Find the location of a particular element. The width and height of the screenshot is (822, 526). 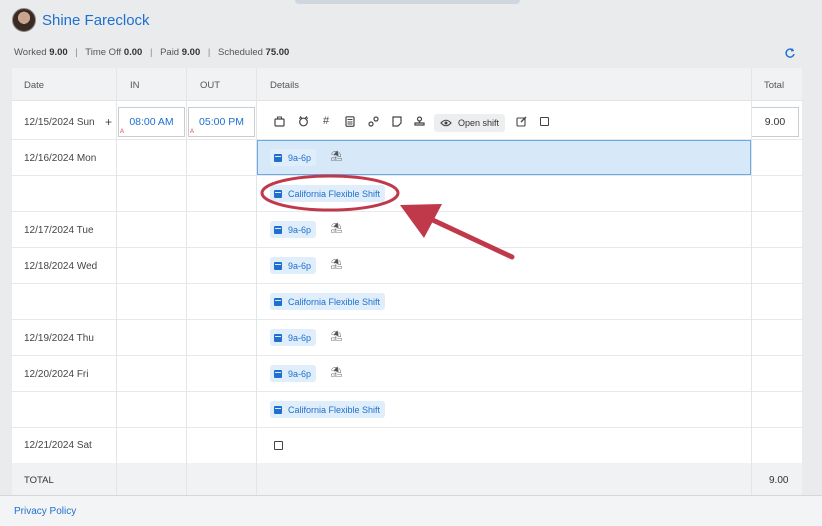

footer: Privacy Policy is located at coordinates (411, 510).